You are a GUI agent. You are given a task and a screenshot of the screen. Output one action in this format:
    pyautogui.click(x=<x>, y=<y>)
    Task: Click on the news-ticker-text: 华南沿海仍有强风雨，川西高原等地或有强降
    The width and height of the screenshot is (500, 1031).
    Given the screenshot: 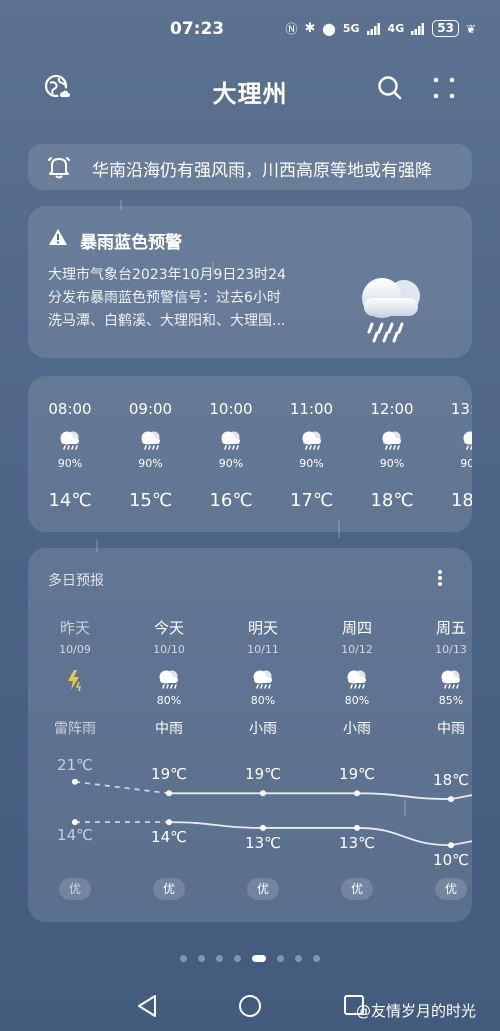 What is the action you would take?
    pyautogui.click(x=262, y=171)
    